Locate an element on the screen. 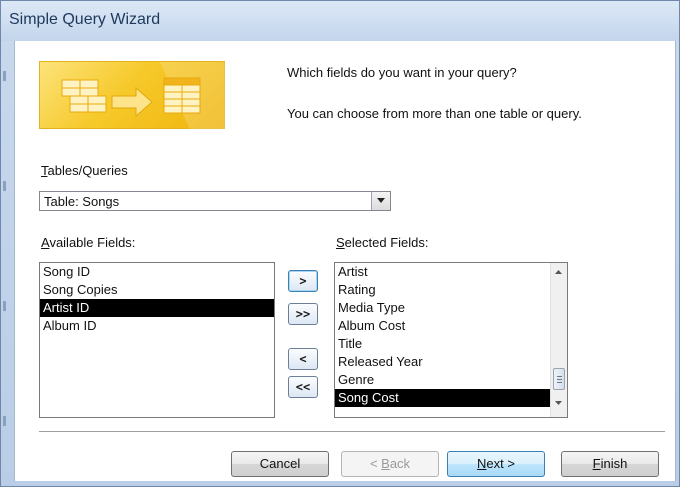 The width and height of the screenshot is (680, 487). tables-queries-label: Tables/Queries is located at coordinates (84, 170).